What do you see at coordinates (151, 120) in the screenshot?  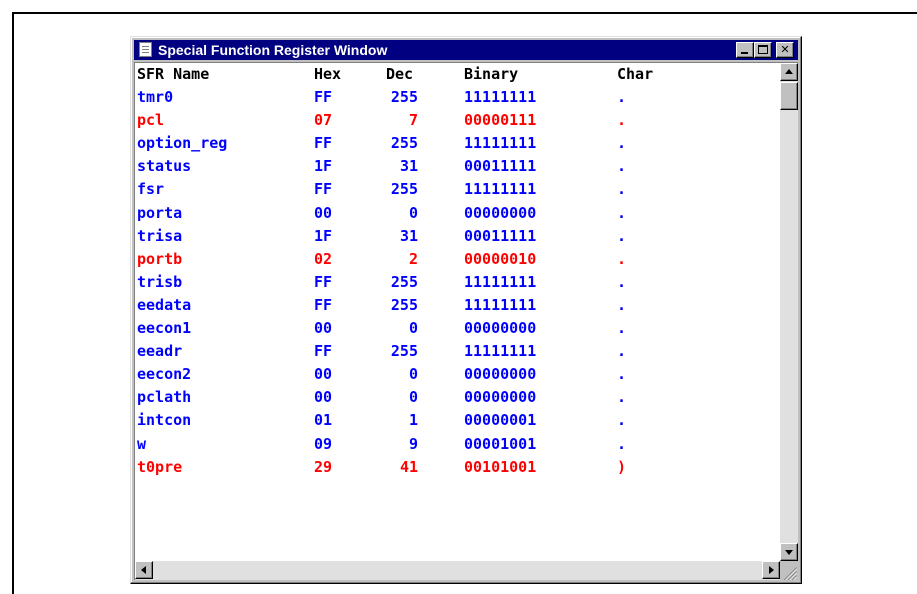 I see `register-name: pcl` at bounding box center [151, 120].